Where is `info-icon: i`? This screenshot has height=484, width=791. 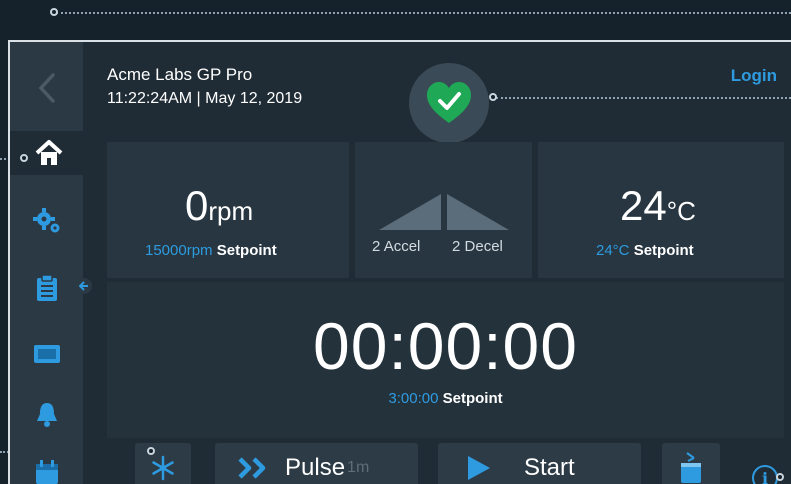 info-icon: i is located at coordinates (765, 476).